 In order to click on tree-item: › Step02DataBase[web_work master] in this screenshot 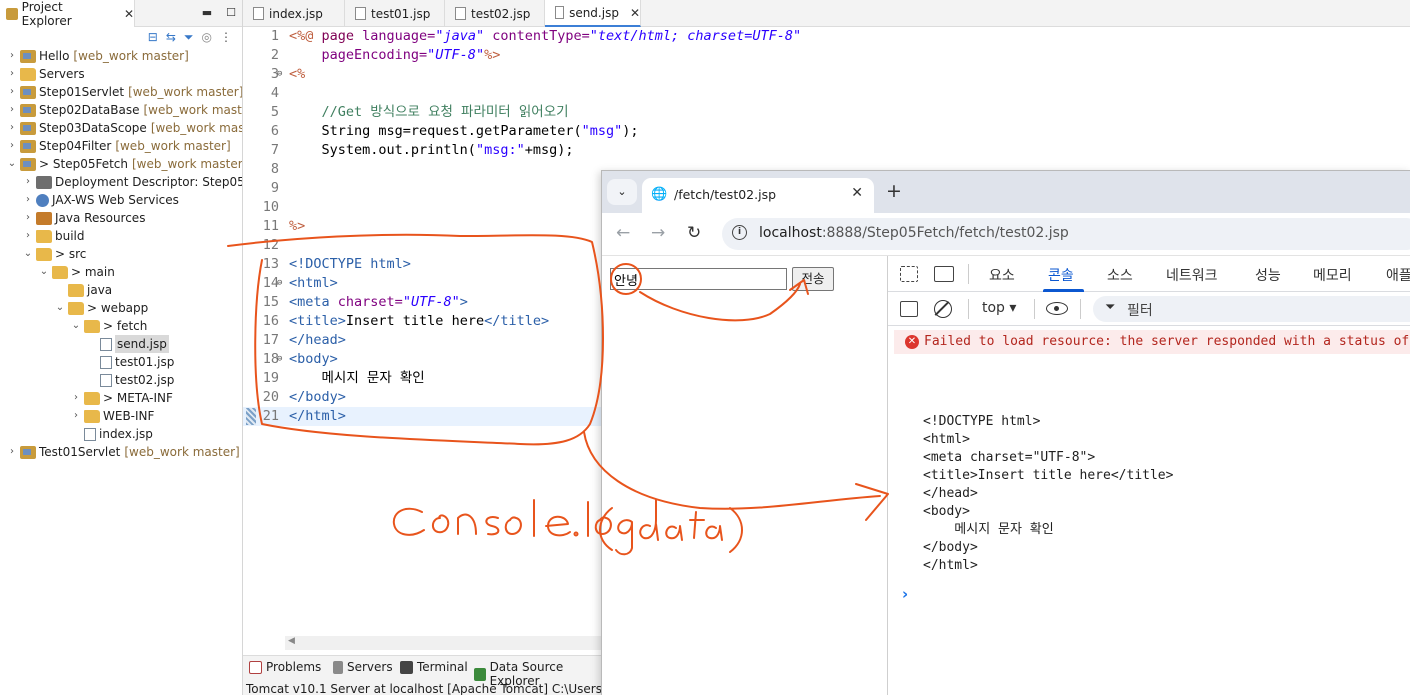, I will do `click(124, 110)`.